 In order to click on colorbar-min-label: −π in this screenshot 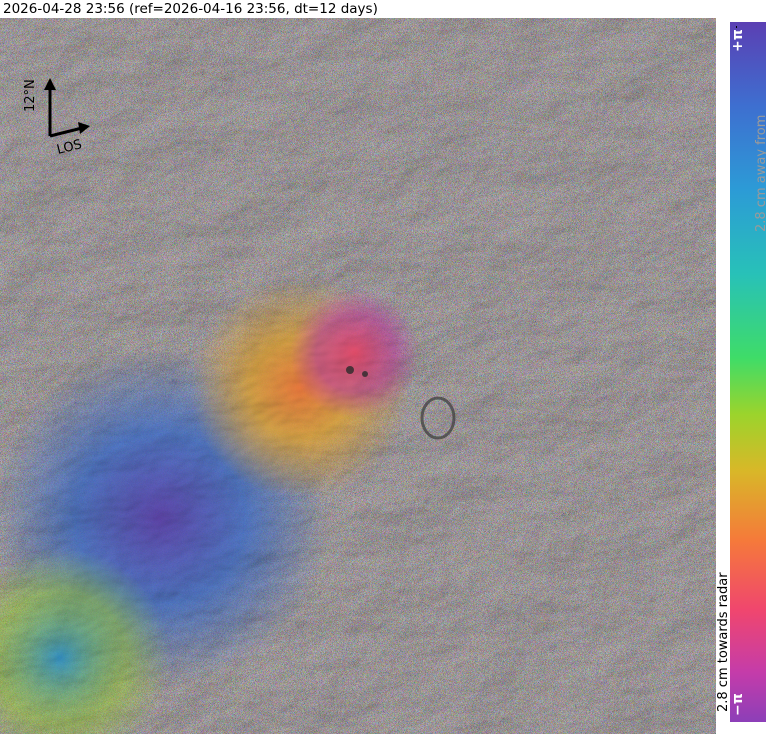, I will do `click(738, 704)`.